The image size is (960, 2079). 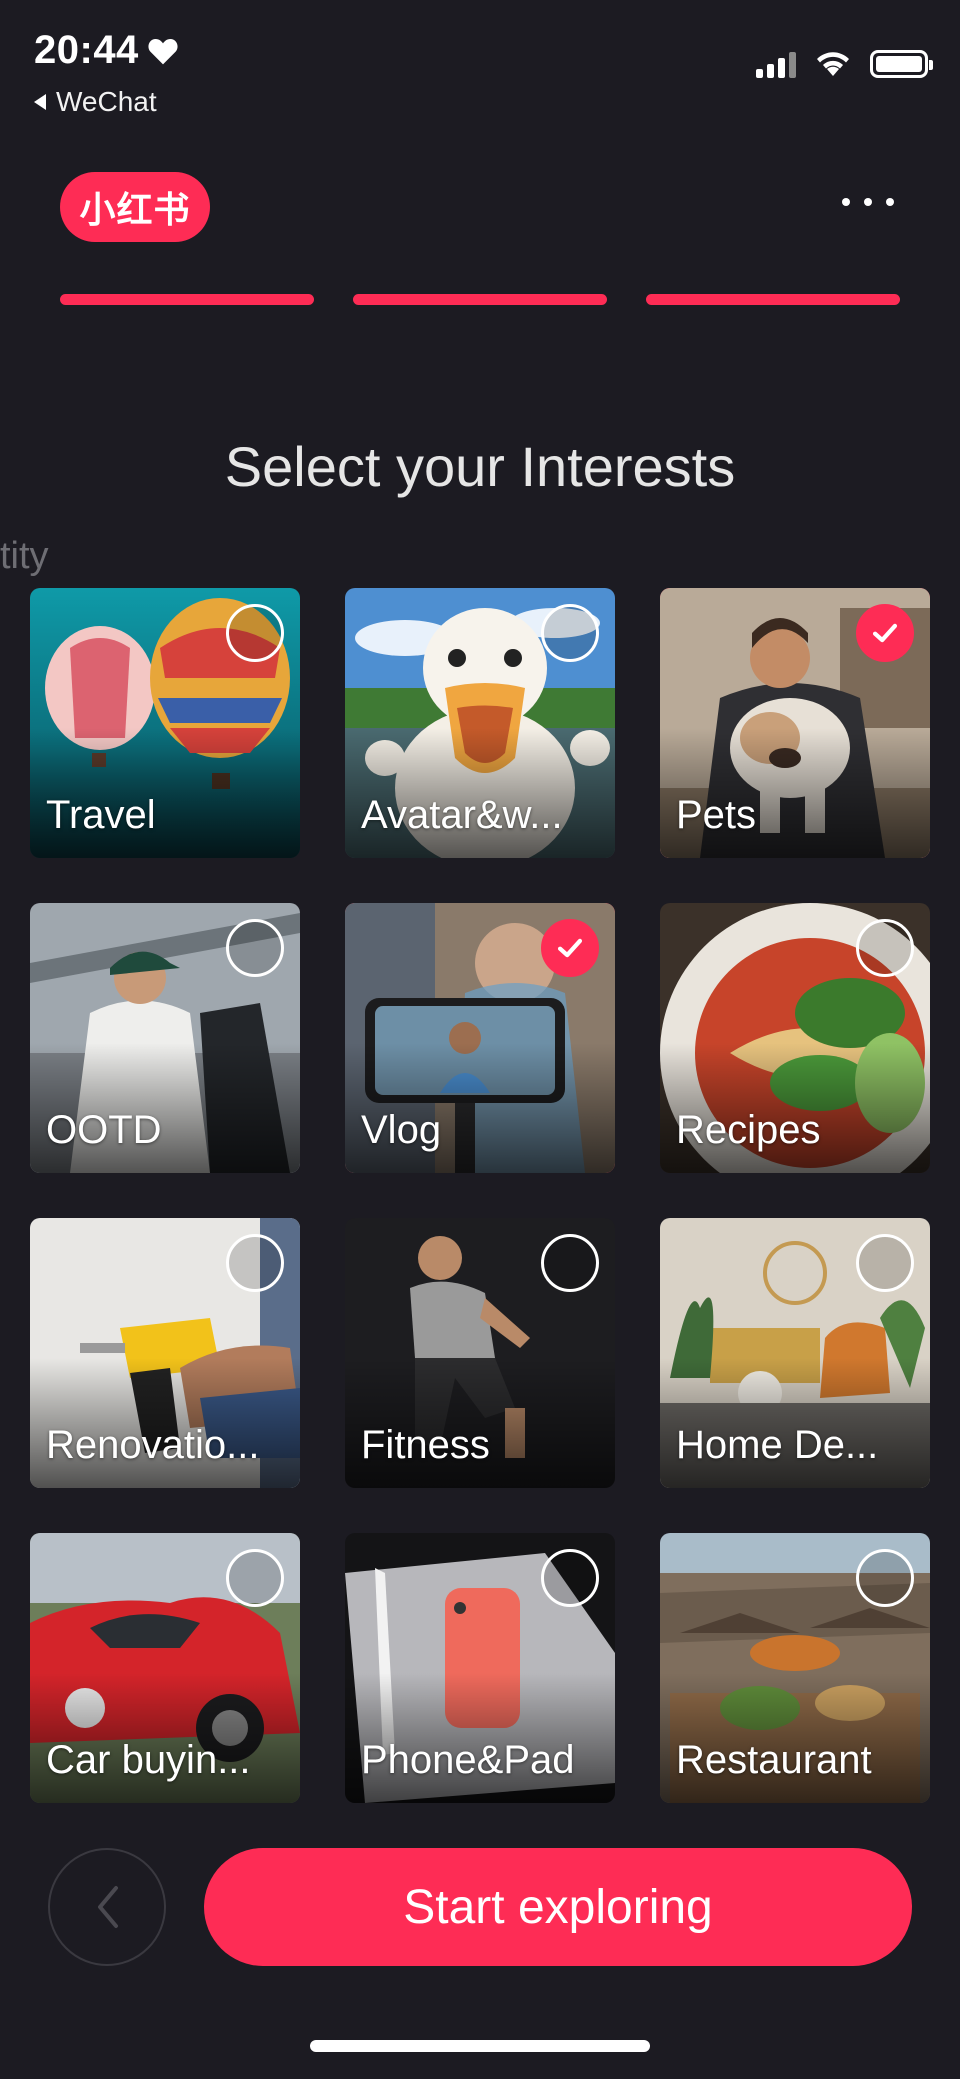 I want to click on app-logo: 小红书, so click(x=135, y=207).